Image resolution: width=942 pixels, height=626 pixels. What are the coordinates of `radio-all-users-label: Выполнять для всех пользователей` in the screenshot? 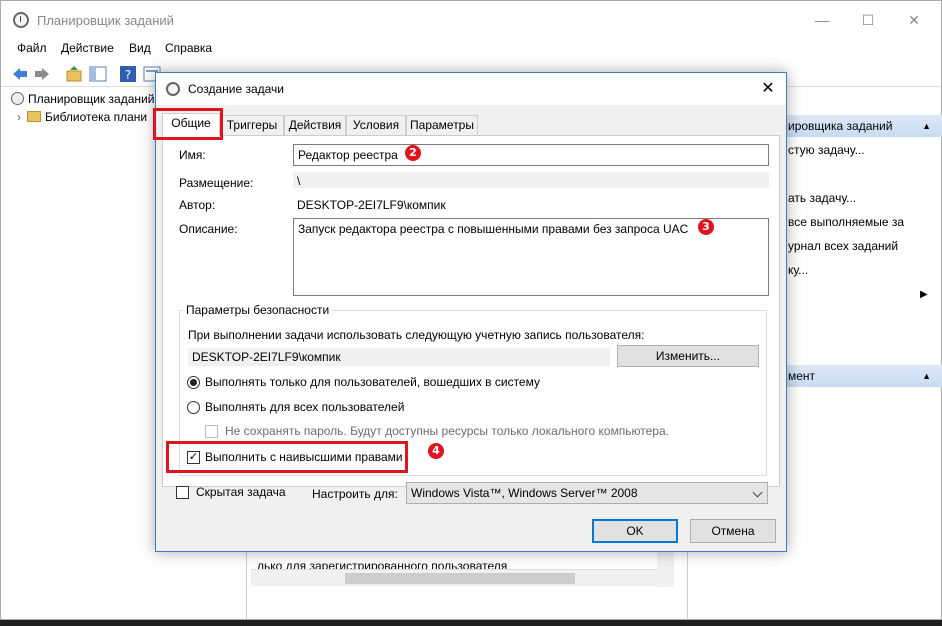 It's located at (305, 407).